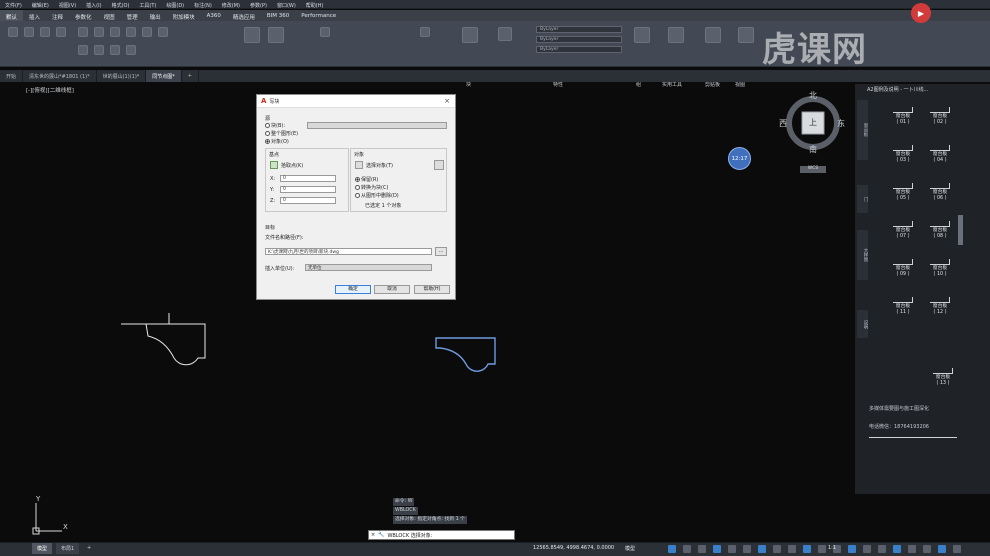 The image size is (990, 556). Describe the element at coordinates (377, 195) in the screenshot. I see `radio-delete-from-drawing: 从图形中删除(D)` at that location.